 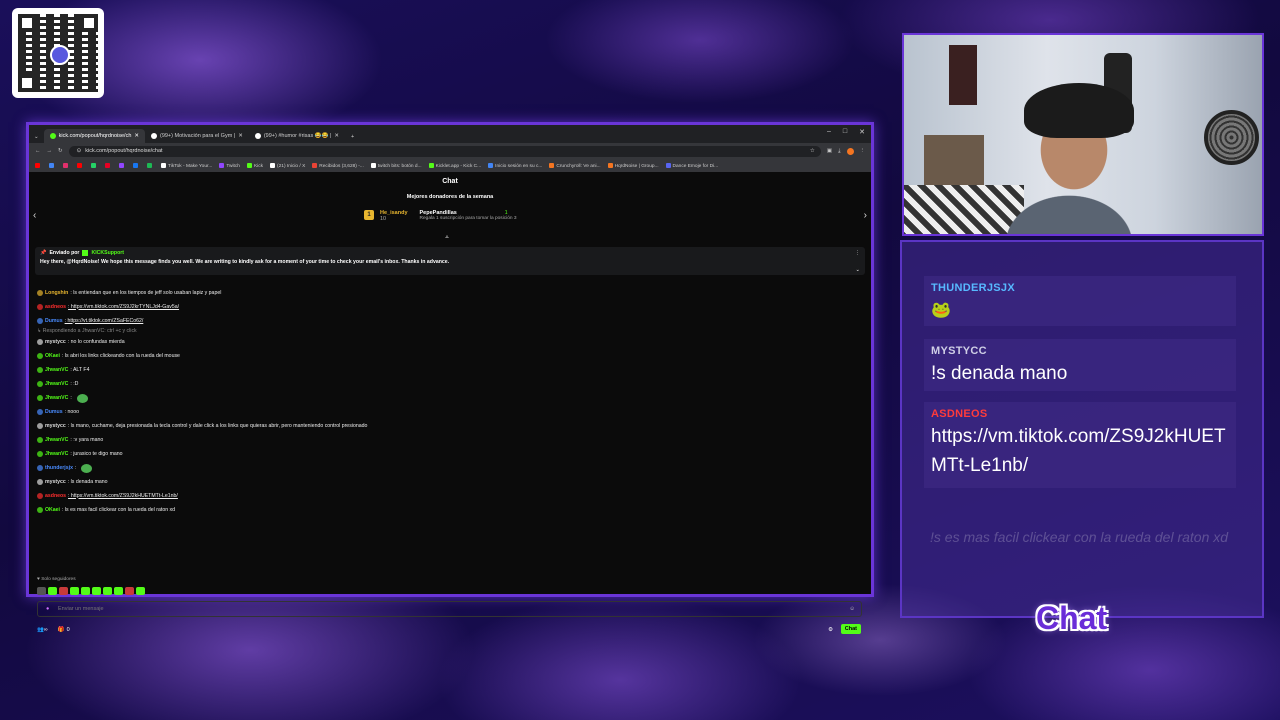 What do you see at coordinates (857, 253) in the screenshot?
I see `pinned-options-icon: ⋮` at bounding box center [857, 253].